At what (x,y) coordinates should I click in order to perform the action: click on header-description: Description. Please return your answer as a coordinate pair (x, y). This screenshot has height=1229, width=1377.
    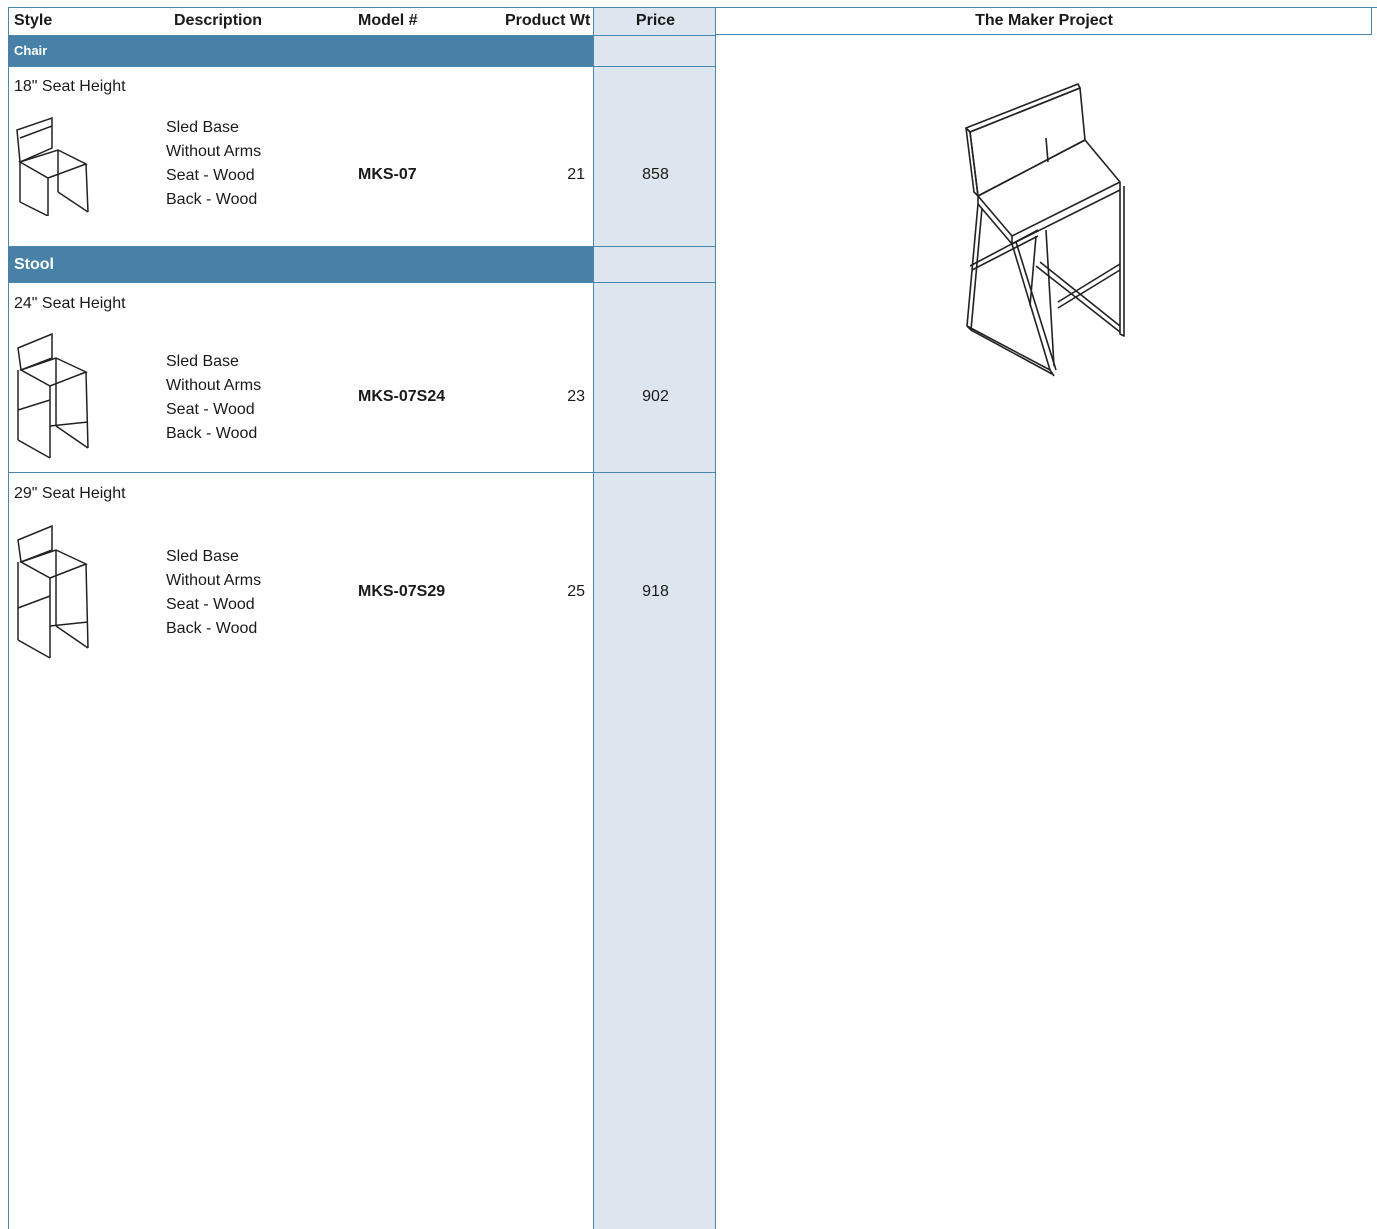
    Looking at the image, I should click on (218, 20).